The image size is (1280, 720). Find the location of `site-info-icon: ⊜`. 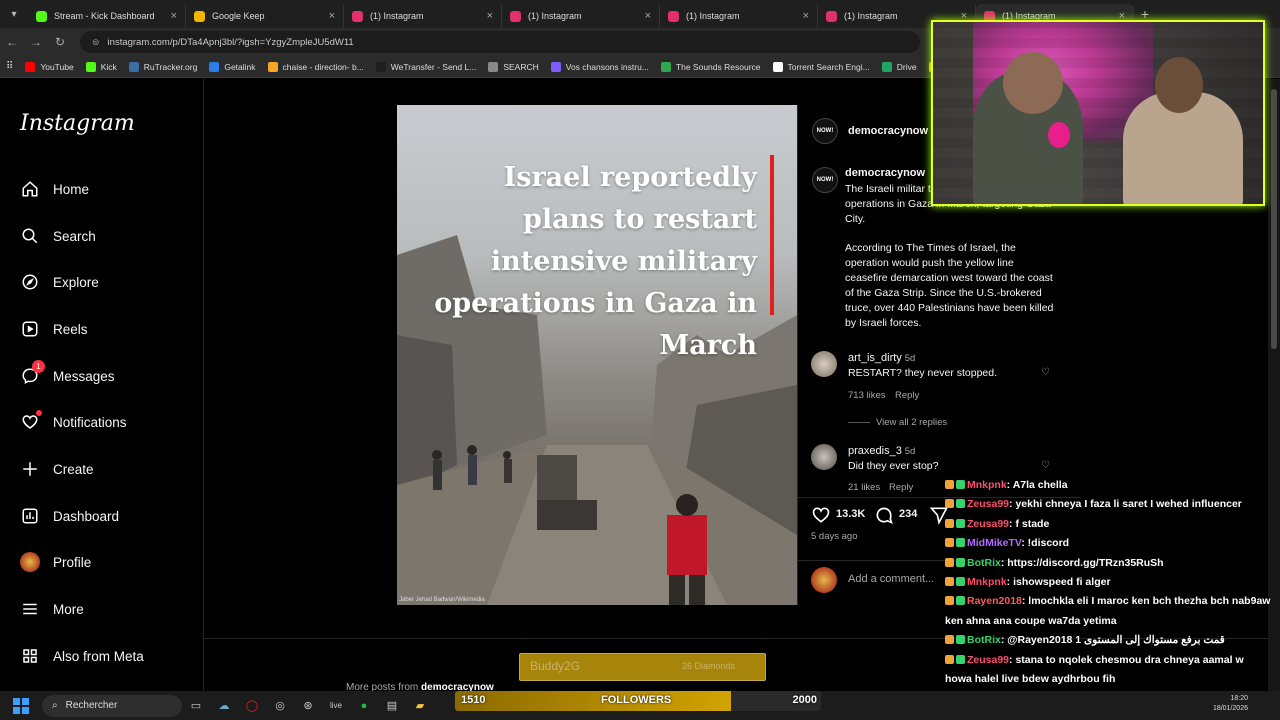

site-info-icon: ⊜ is located at coordinates (96, 42).